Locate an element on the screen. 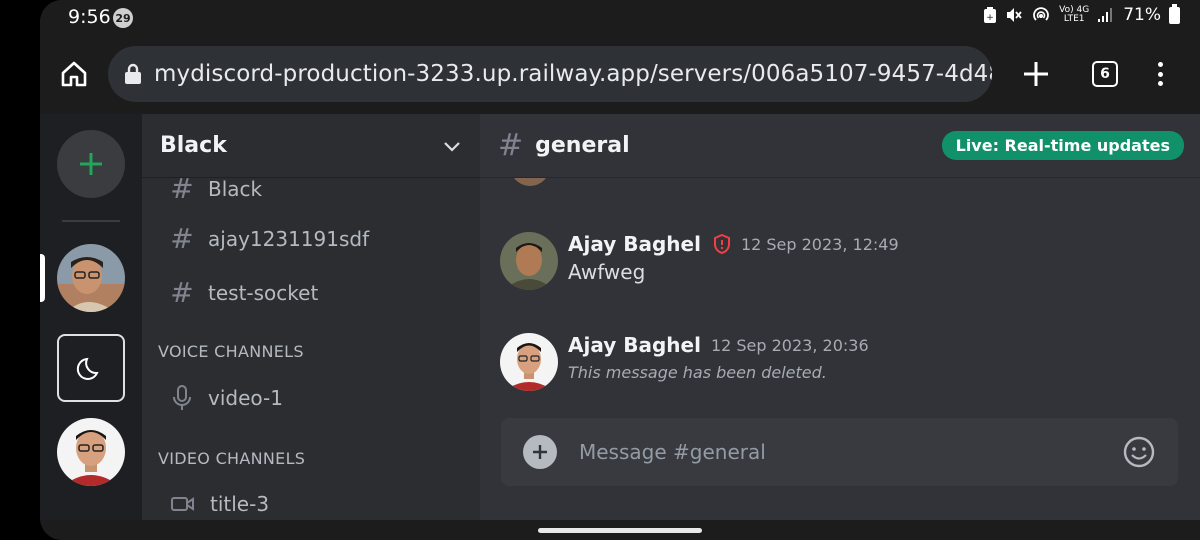  shield-alert-icon is located at coordinates (722, 244).